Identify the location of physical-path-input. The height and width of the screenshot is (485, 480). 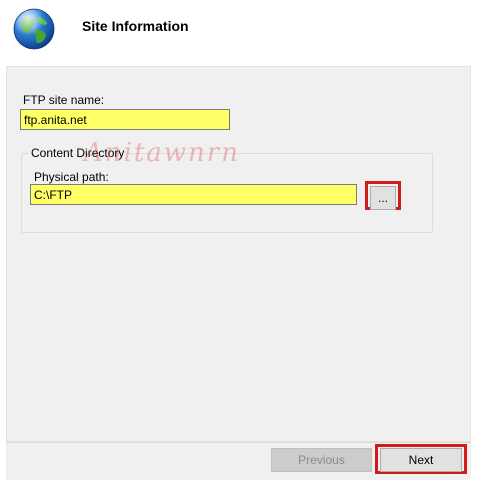
(193, 194).